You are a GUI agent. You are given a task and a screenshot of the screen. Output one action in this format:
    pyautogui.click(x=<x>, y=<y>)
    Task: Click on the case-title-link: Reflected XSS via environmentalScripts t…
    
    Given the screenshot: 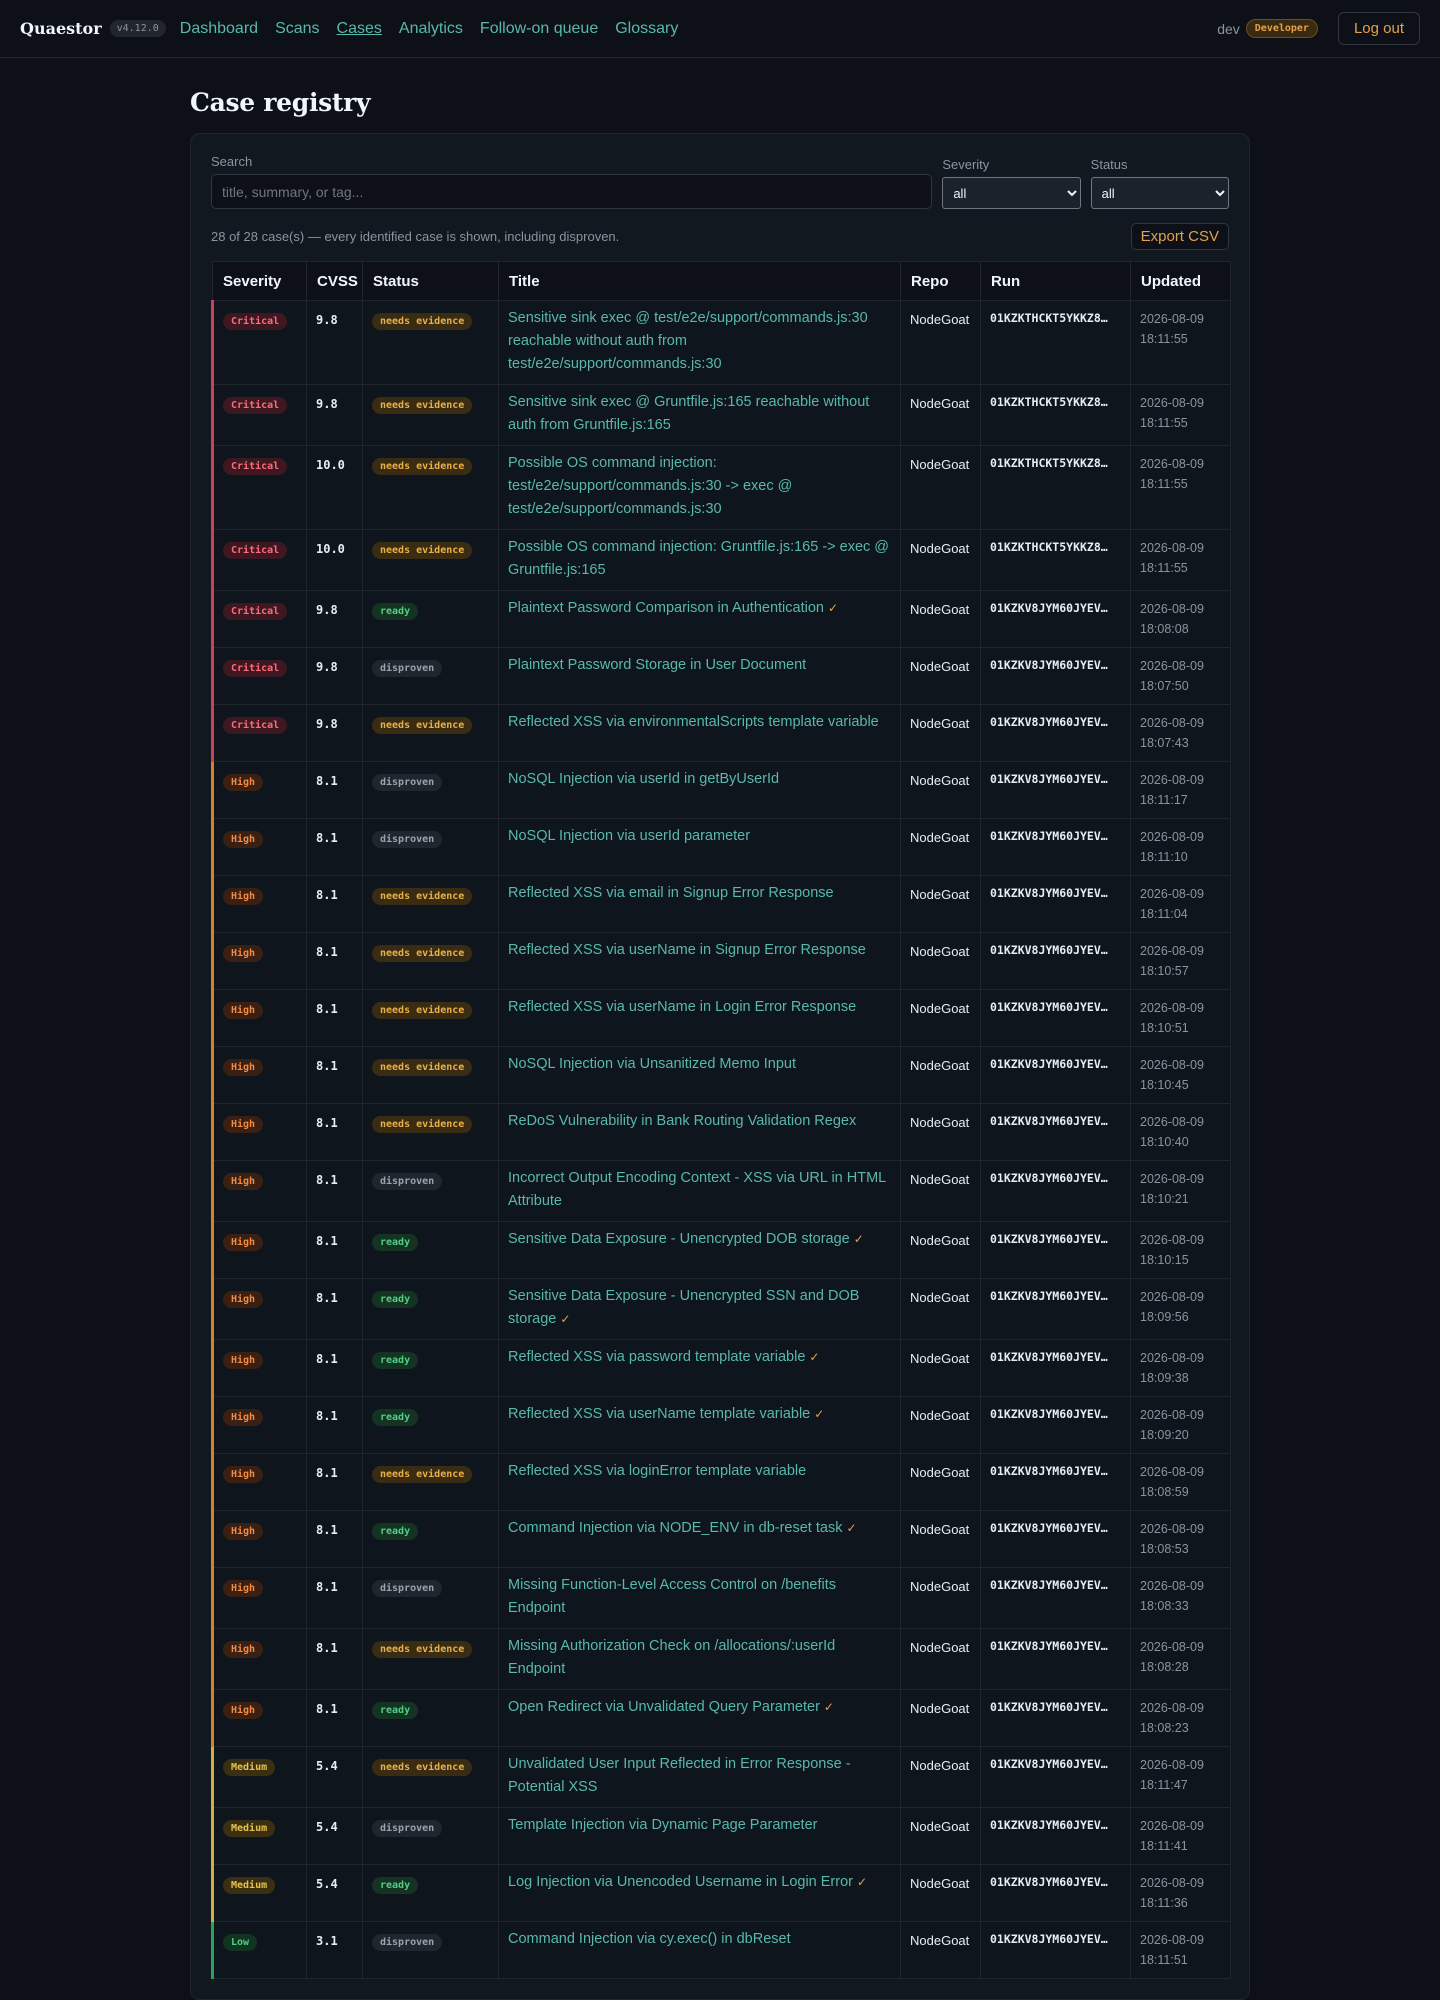 What is the action you would take?
    pyautogui.click(x=699, y=722)
    